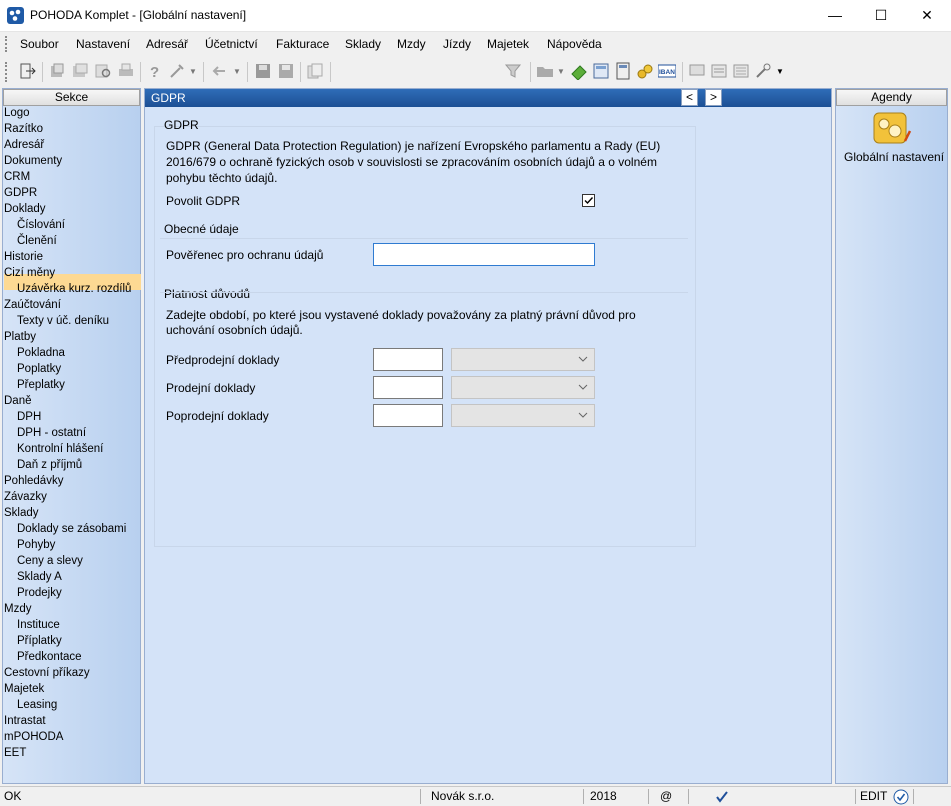 The width and height of the screenshot is (951, 806). What do you see at coordinates (488, 98) in the screenshot?
I see `content-header: GDPR < >` at bounding box center [488, 98].